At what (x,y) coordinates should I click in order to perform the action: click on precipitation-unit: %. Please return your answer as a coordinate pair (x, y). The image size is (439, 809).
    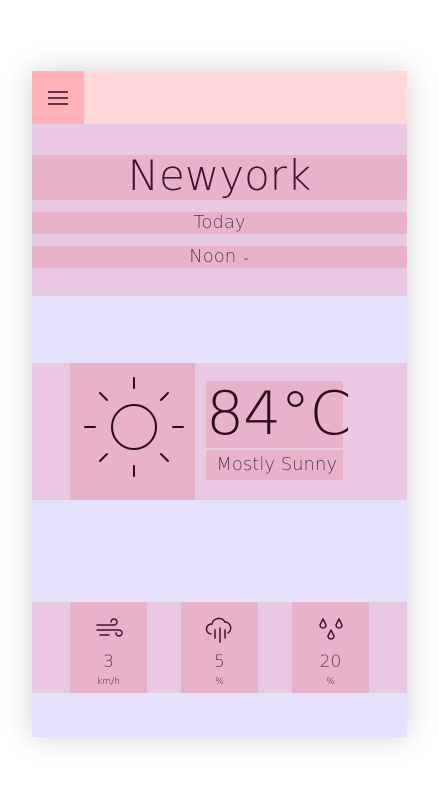
    Looking at the image, I should click on (219, 682).